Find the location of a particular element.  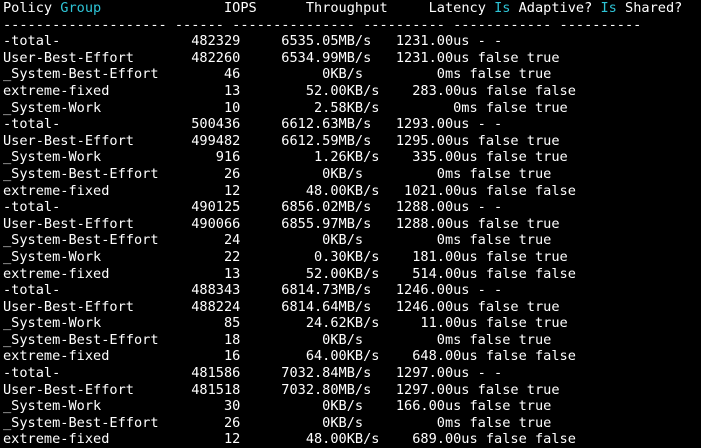

table-row: -total- 500436 6612.63MB/s 1293.00us - - is located at coordinates (253, 124).